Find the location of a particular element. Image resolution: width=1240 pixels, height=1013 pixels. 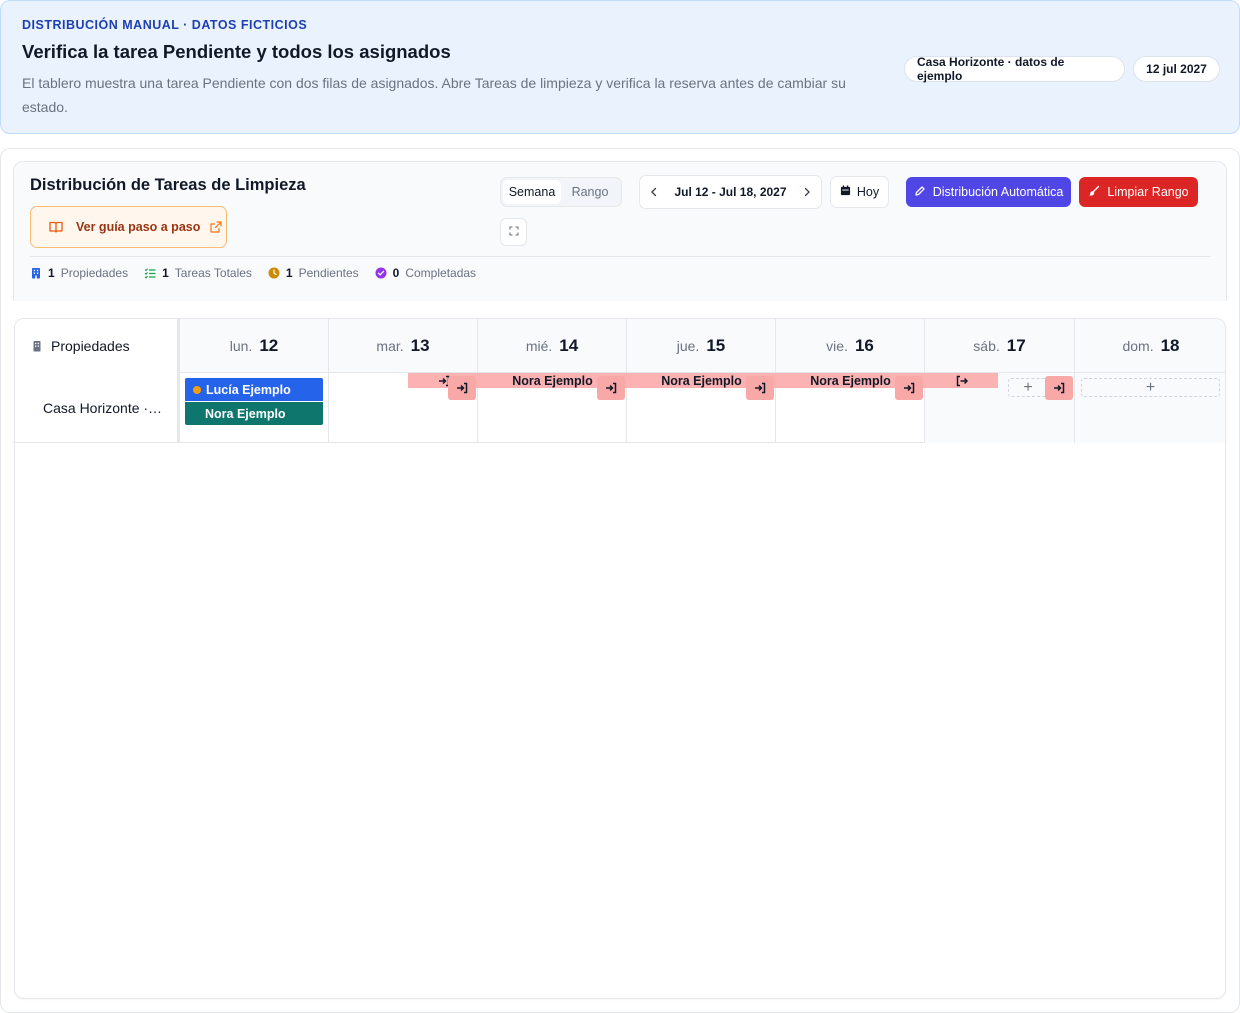

day-number: 15 is located at coordinates (716, 345).